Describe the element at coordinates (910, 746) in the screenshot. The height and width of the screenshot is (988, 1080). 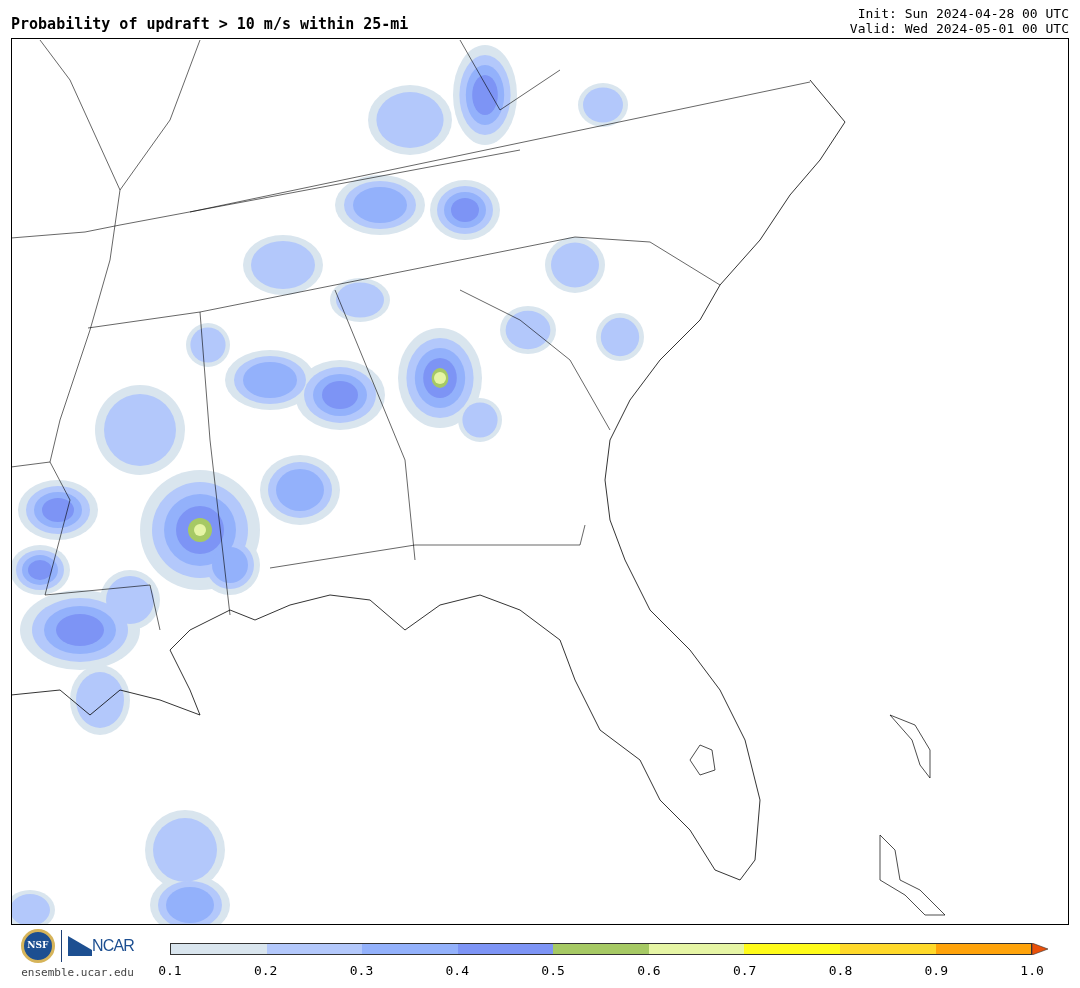
I see `island-drawing` at that location.